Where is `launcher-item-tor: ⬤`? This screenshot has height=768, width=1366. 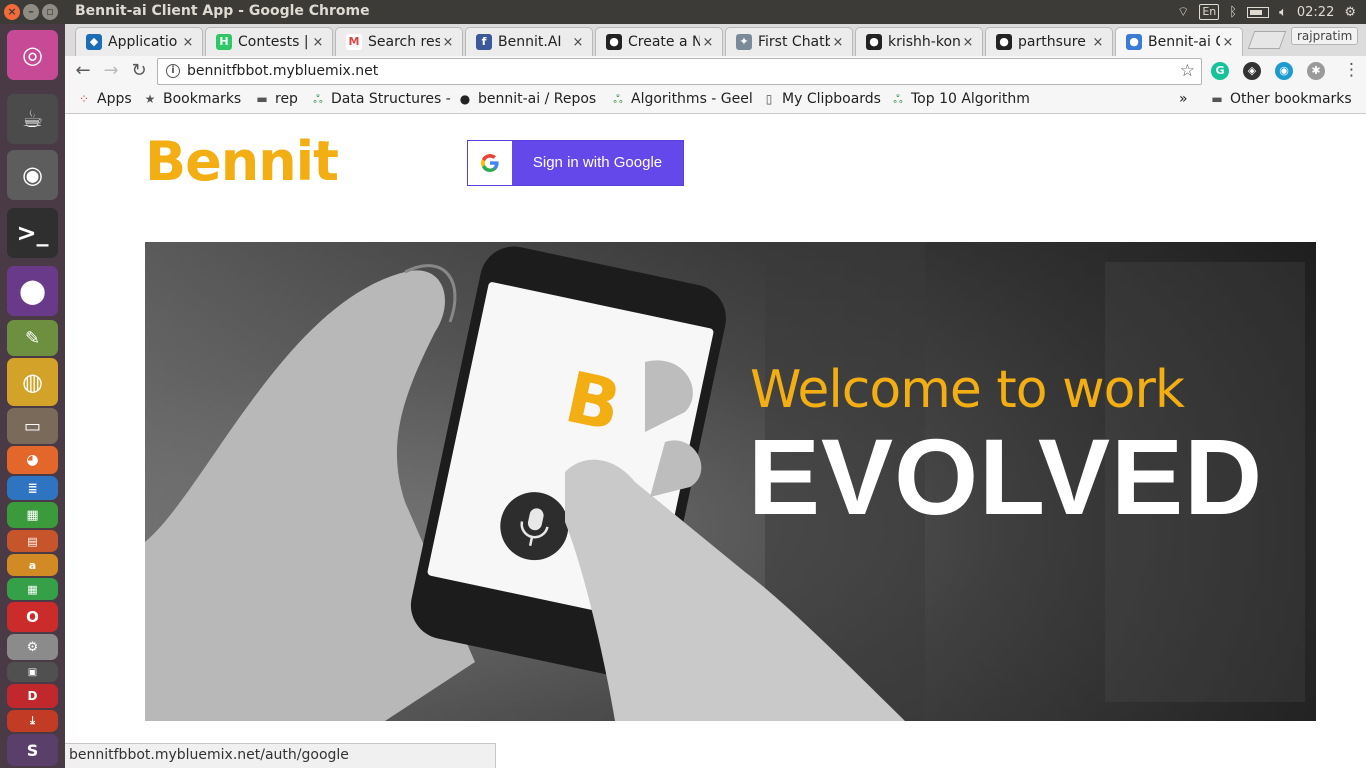
launcher-item-tor: ⬤ is located at coordinates (32, 291).